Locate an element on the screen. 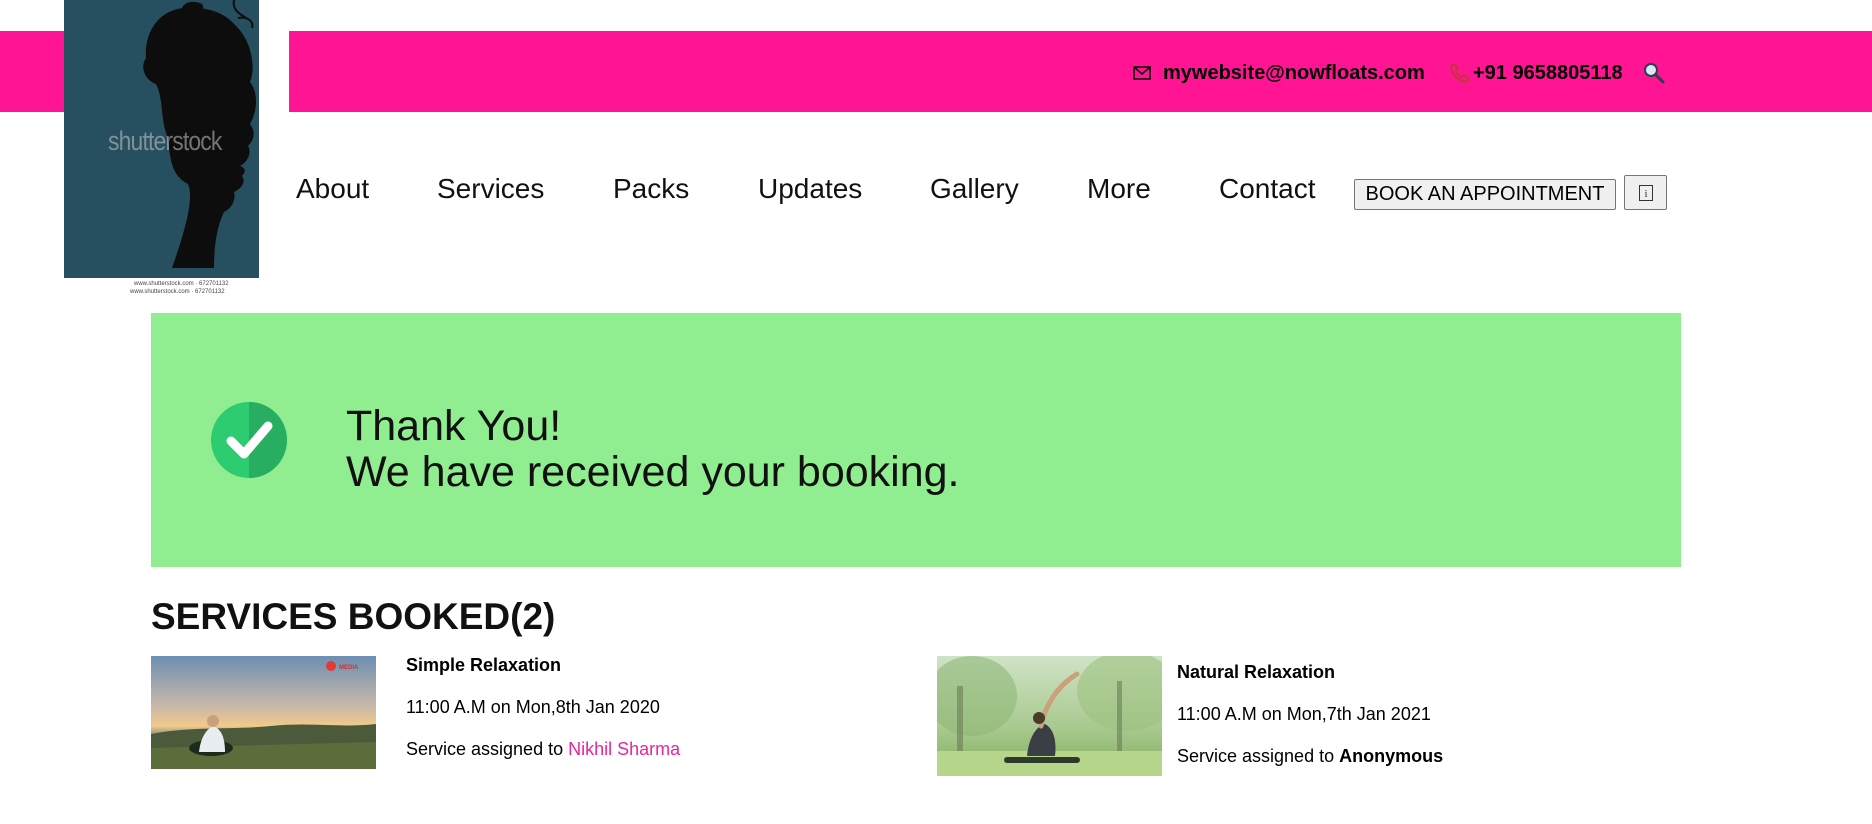  nav-updates: Updates is located at coordinates (810, 189).